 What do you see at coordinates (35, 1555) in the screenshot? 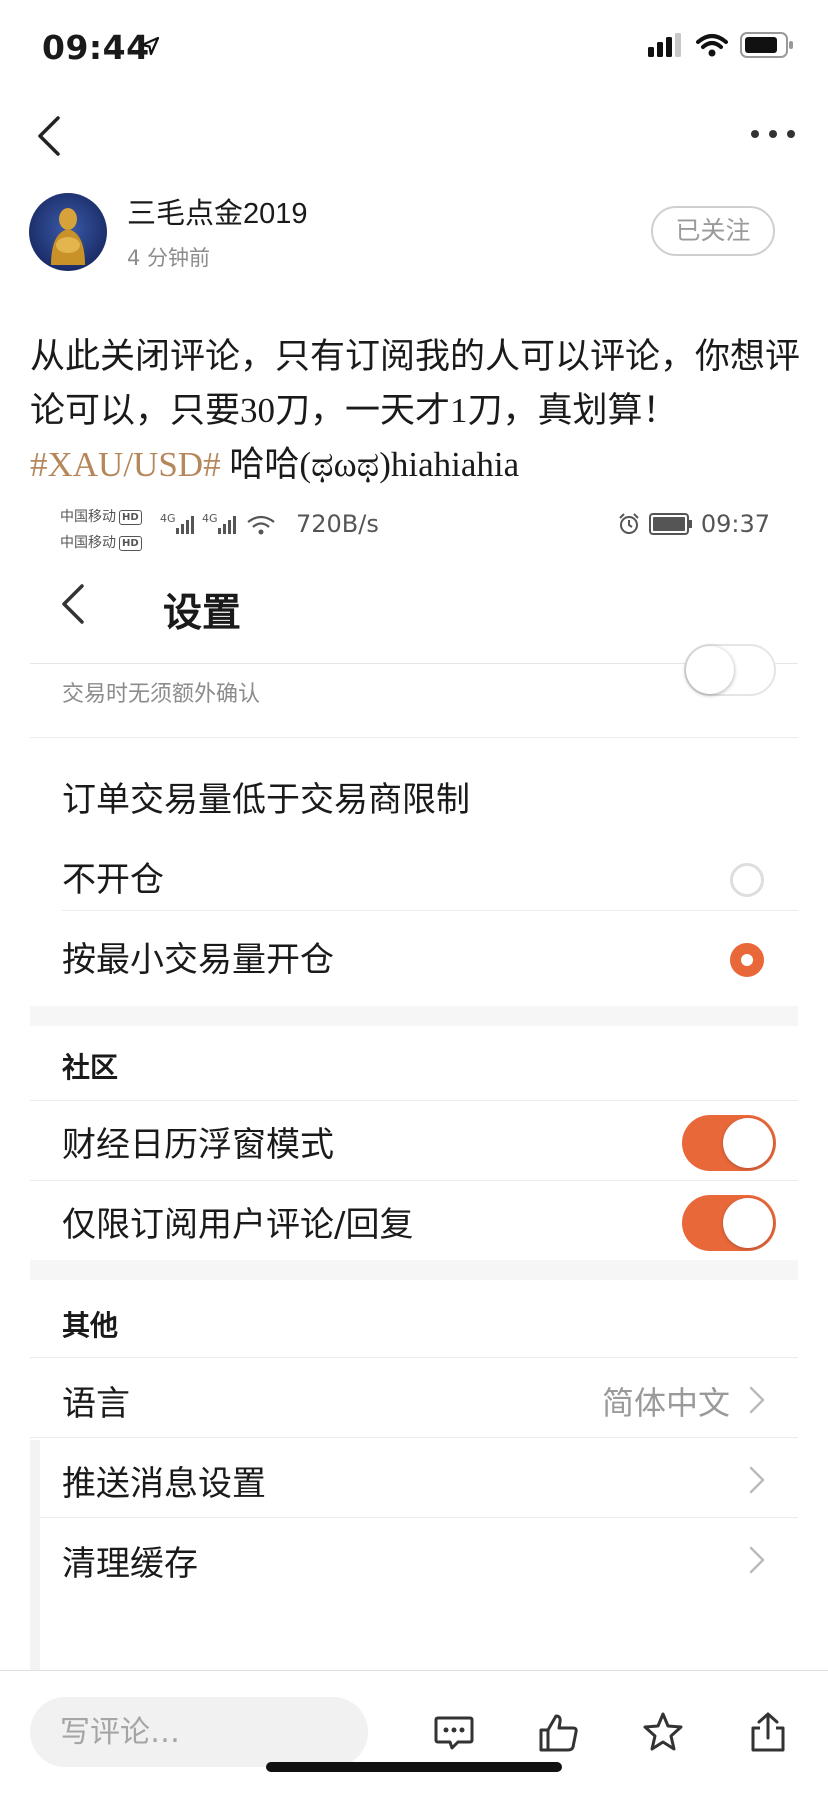
I see `side-band` at bounding box center [35, 1555].